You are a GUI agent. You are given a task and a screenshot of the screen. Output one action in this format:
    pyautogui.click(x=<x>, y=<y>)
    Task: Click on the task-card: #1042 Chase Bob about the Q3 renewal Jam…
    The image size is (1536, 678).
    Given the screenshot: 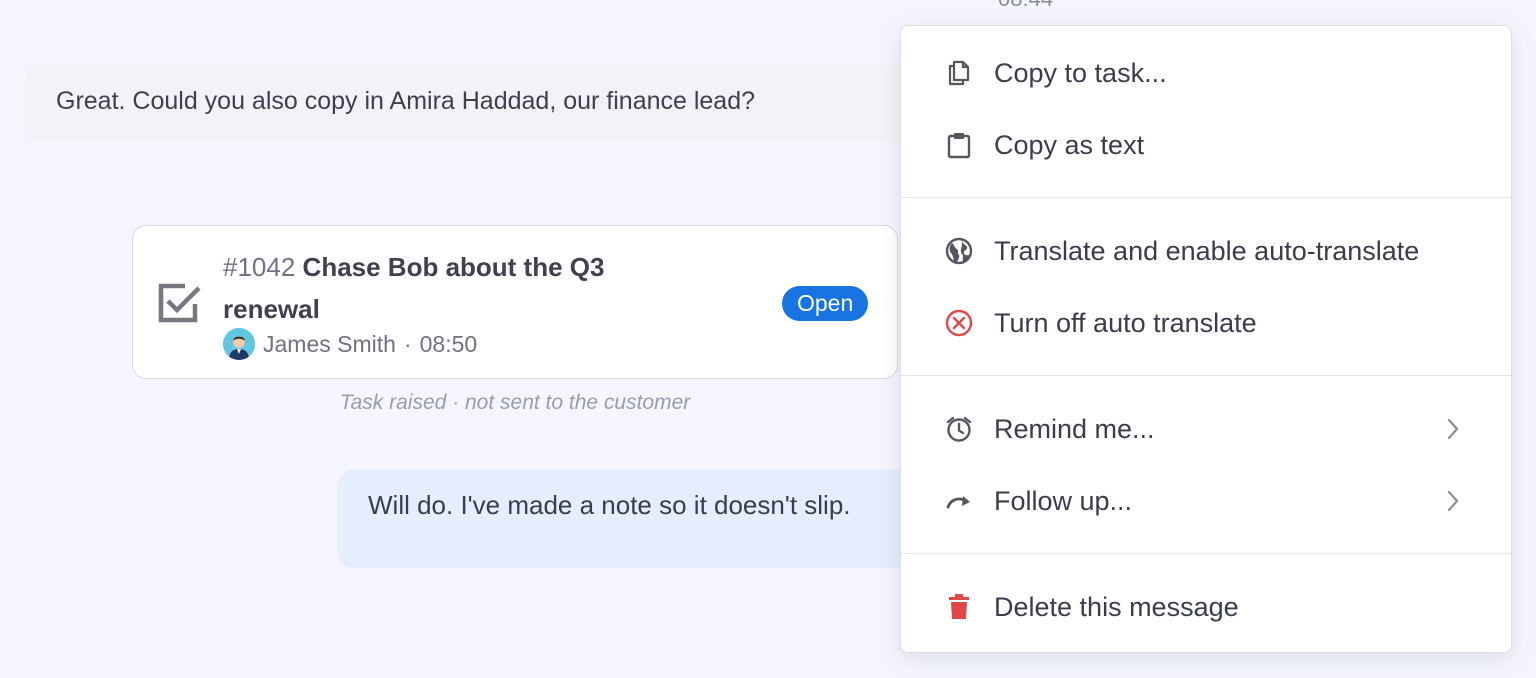 What is the action you would take?
    pyautogui.click(x=515, y=302)
    